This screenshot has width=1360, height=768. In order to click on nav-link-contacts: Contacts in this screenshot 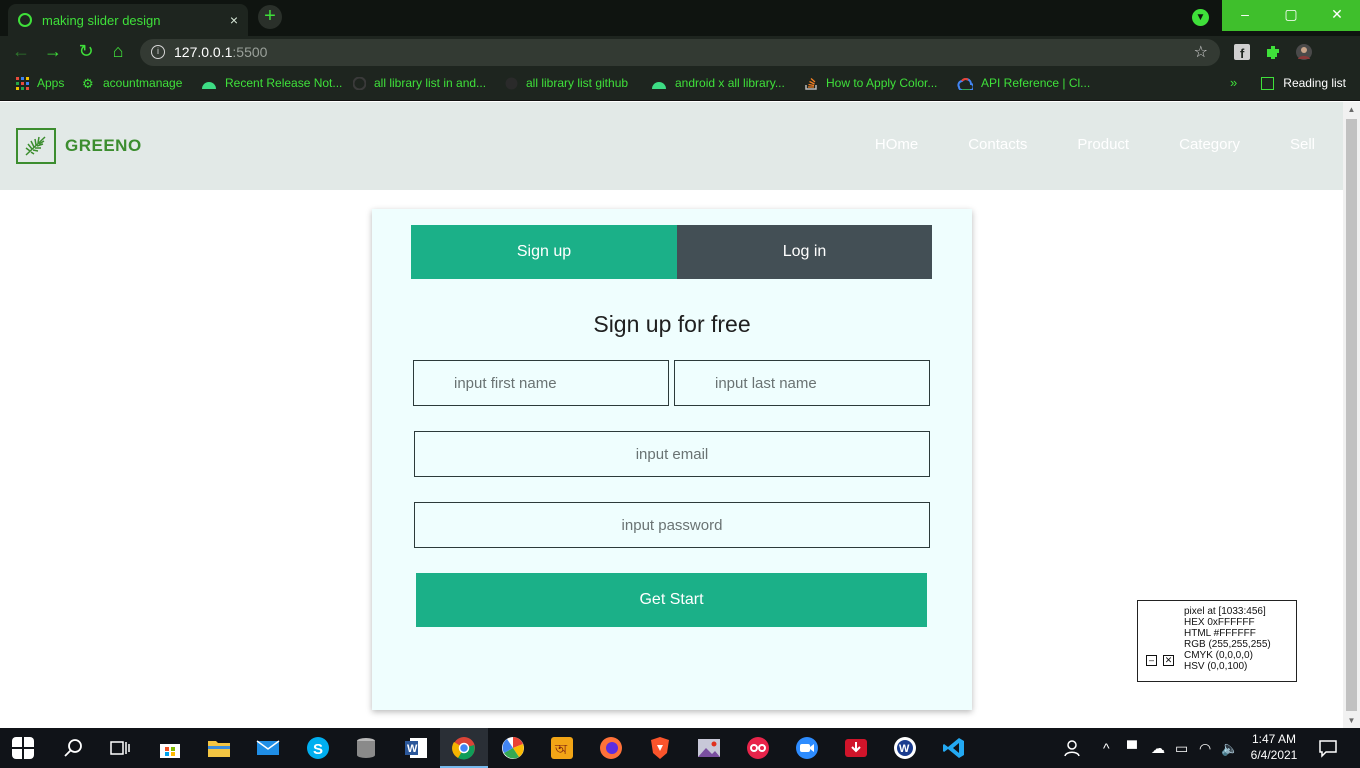, I will do `click(997, 144)`.